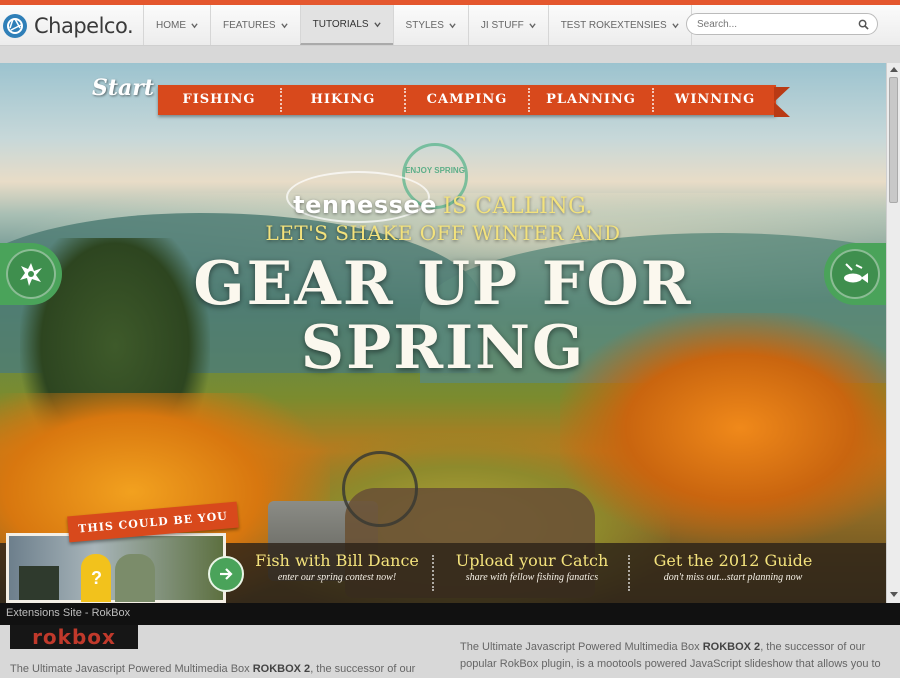  Describe the element at coordinates (443, 284) in the screenshot. I see `headline-line1: GEAR UP FOR` at that location.